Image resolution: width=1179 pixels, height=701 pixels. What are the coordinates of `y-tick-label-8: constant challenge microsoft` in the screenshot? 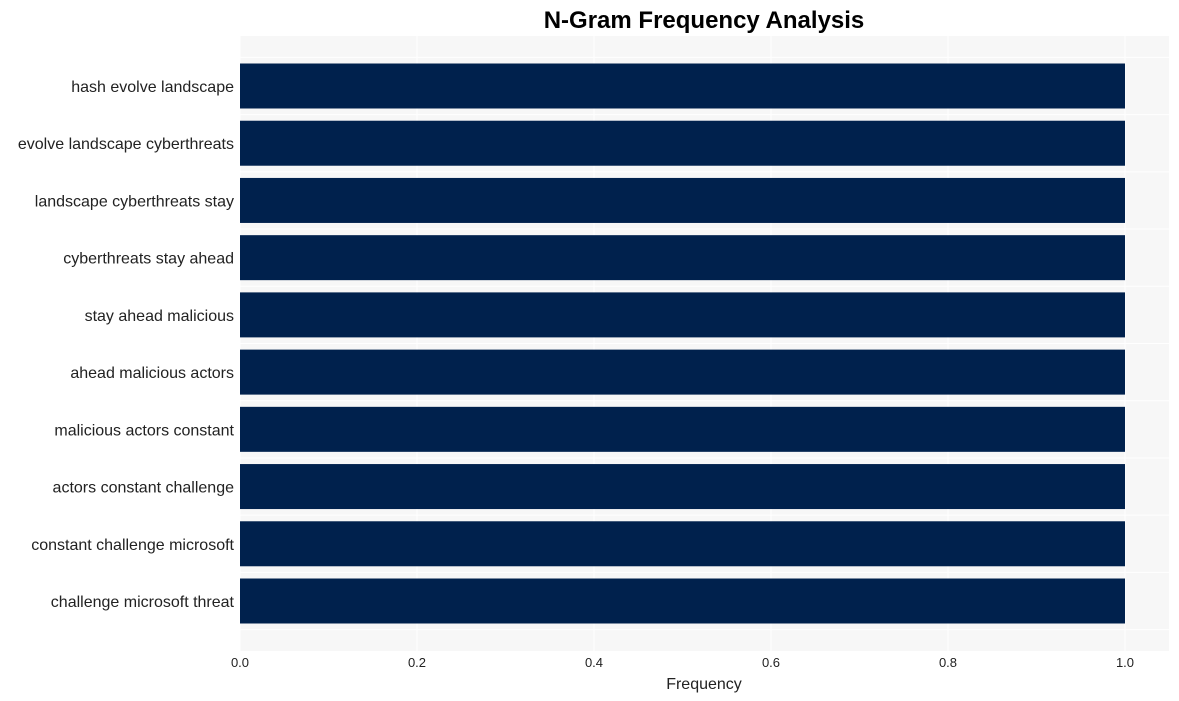 It's located at (132, 545).